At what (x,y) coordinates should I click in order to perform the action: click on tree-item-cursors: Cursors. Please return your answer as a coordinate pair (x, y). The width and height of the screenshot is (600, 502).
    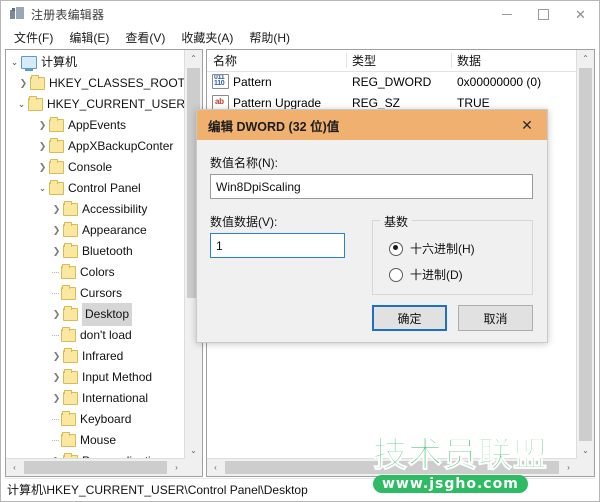
    Looking at the image, I should click on (95, 293).